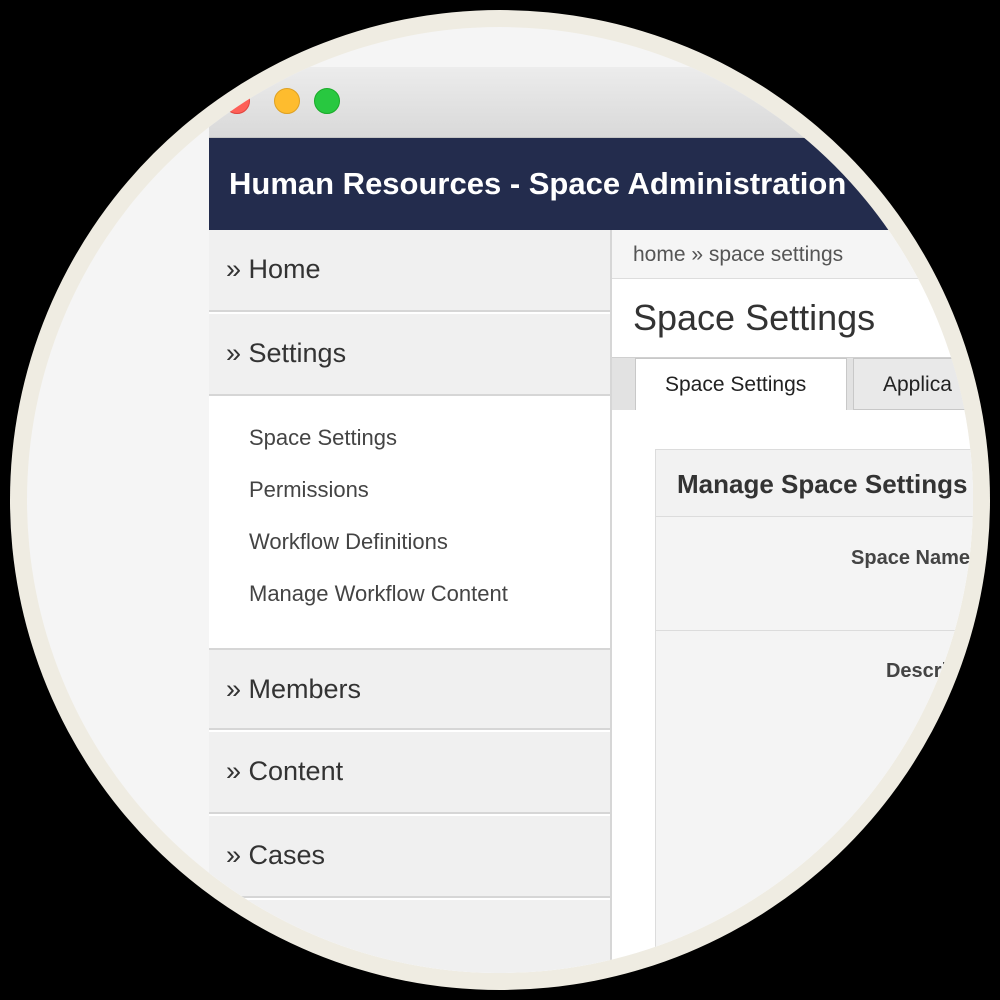  I want to click on close-window-button, so click(237, 101).